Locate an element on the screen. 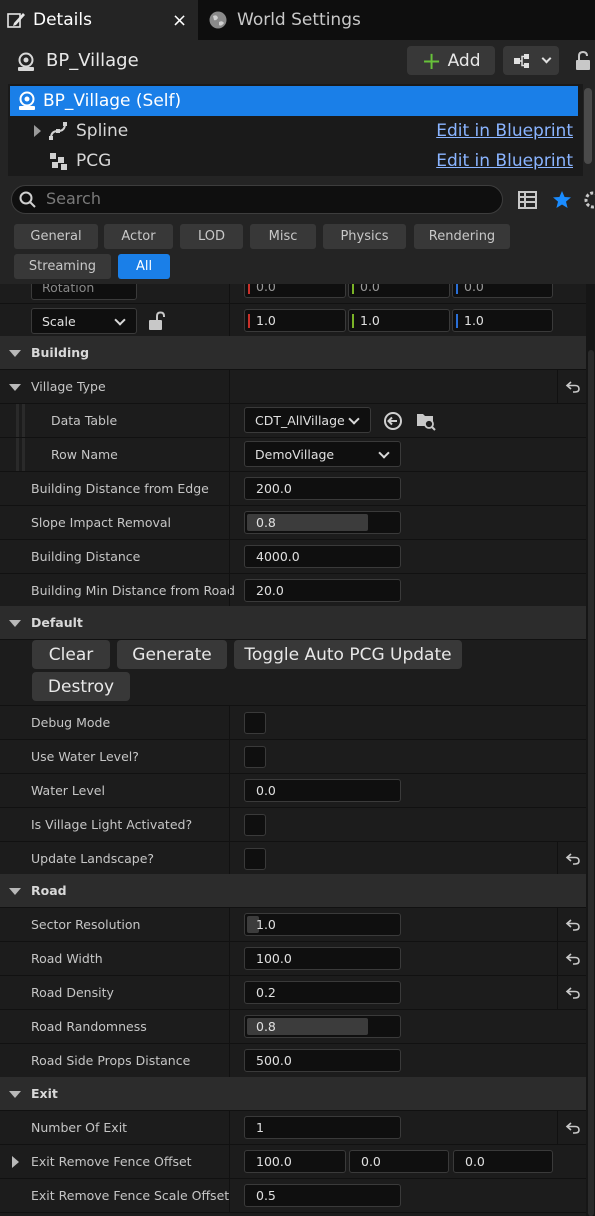 This screenshot has width=595, height=1216. property-scrollbar is located at coordinates (591, 783).